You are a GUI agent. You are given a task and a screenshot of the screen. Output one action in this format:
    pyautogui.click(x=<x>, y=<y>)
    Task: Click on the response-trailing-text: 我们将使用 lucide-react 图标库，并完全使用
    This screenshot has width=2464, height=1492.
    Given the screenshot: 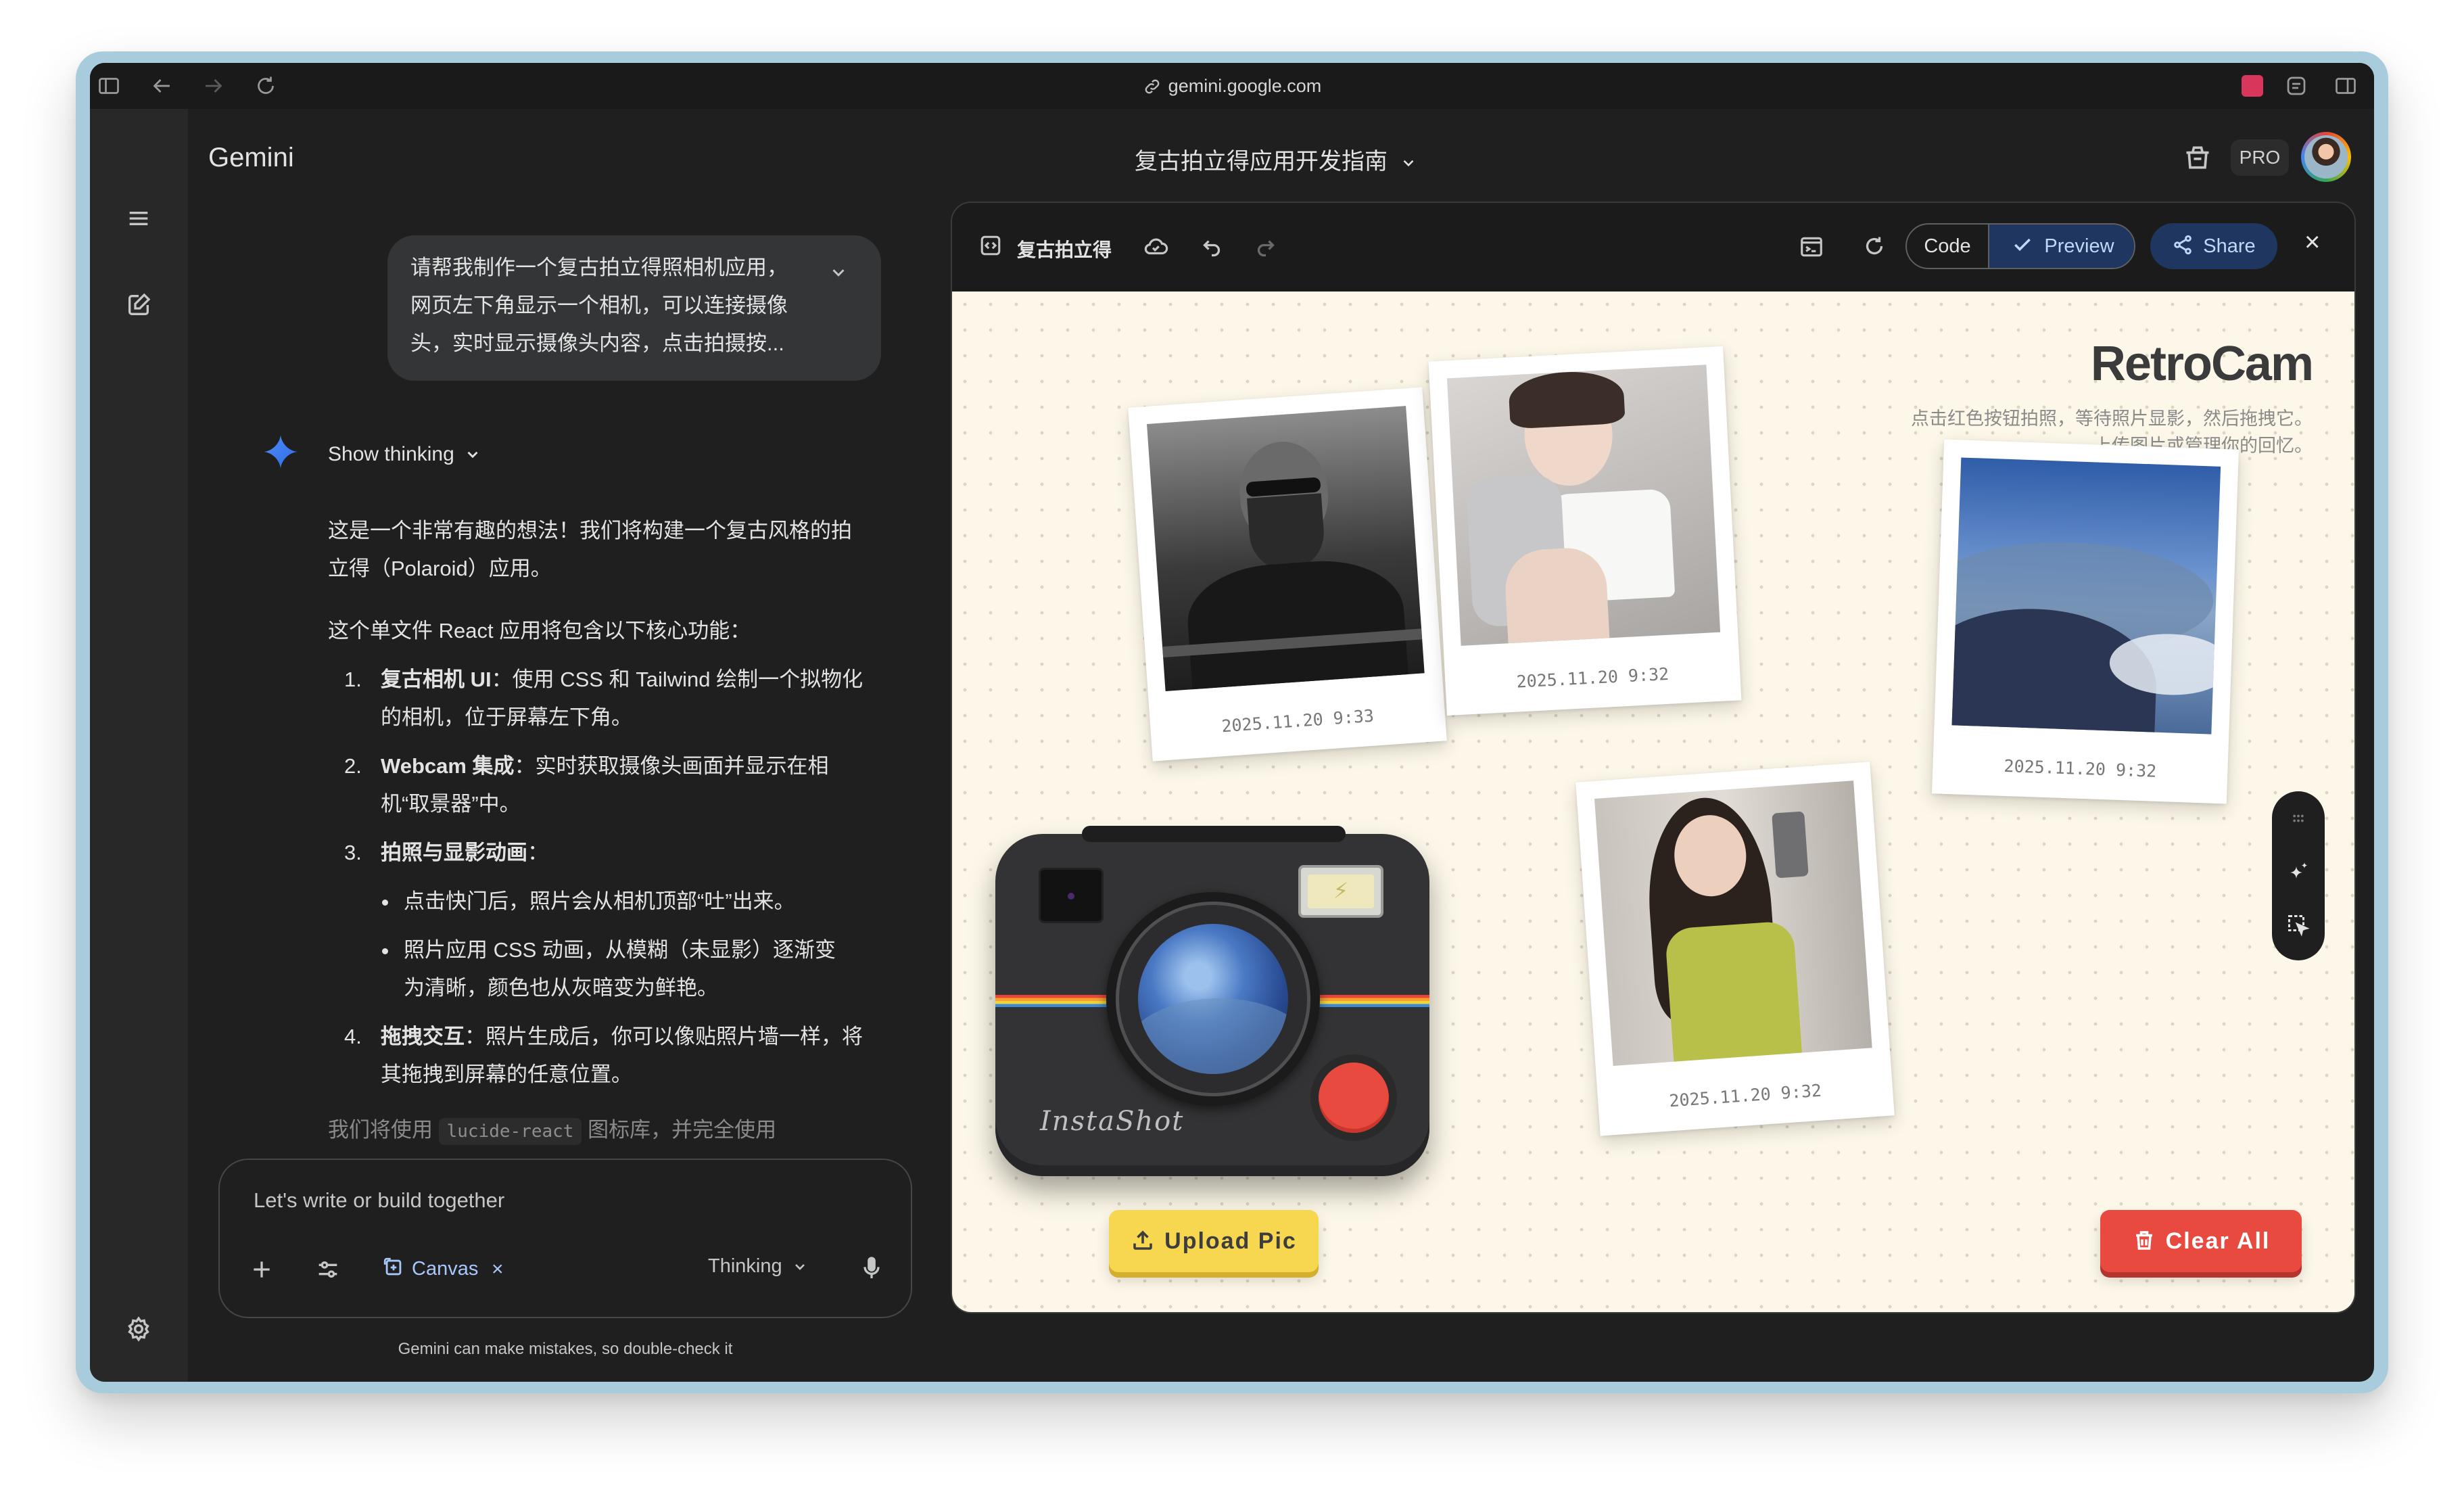 What is the action you would take?
    pyautogui.click(x=605, y=1130)
    